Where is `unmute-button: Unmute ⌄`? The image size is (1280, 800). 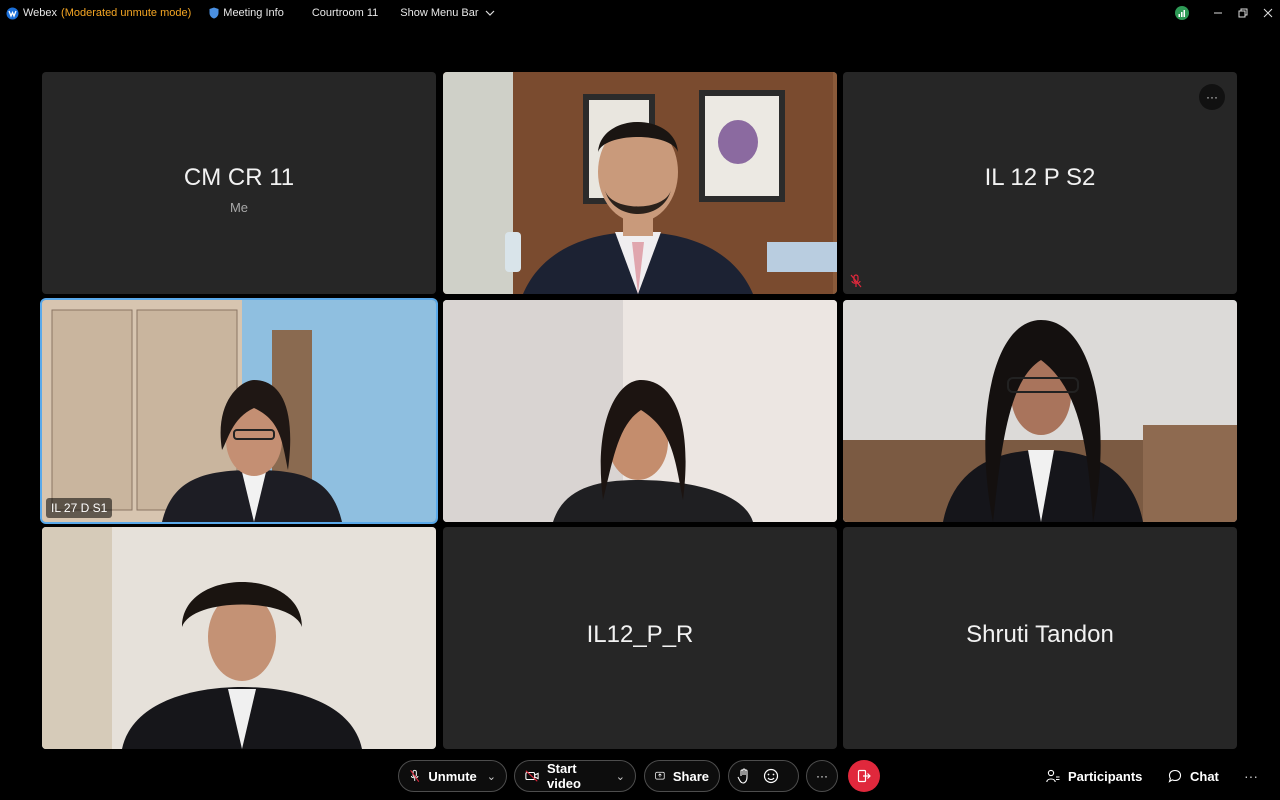
unmute-button: Unmute ⌄ is located at coordinates (452, 776).